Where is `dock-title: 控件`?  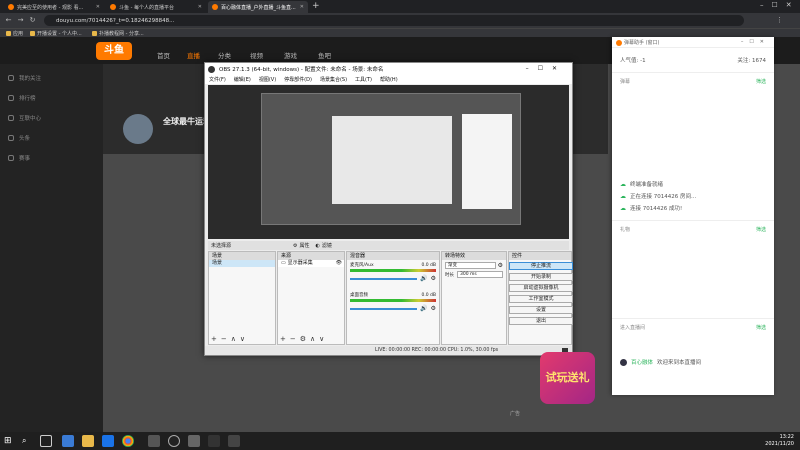
dock-title: 控件 is located at coordinates (540, 256).